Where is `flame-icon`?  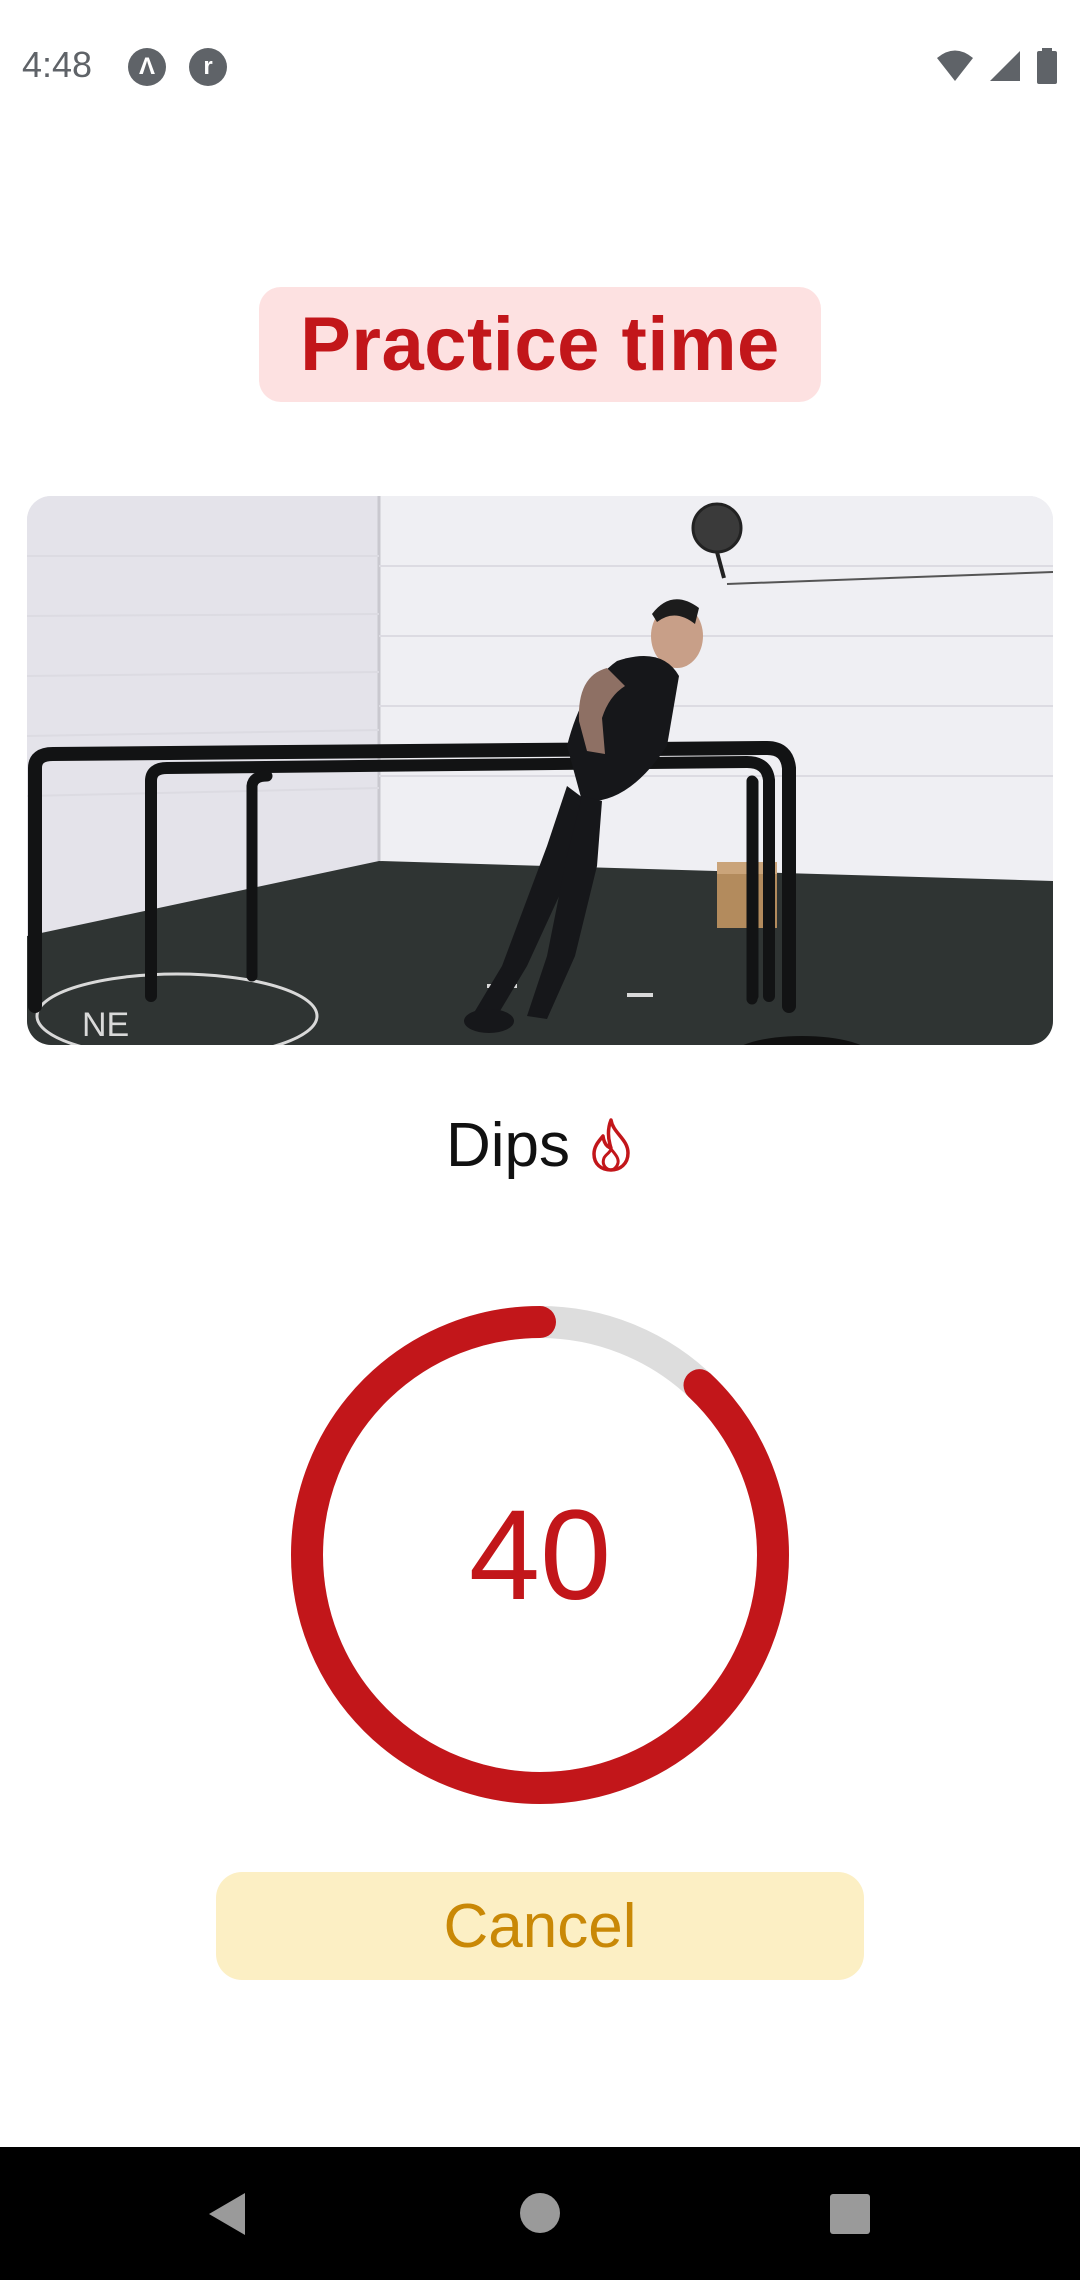
flame-icon is located at coordinates (611, 1145).